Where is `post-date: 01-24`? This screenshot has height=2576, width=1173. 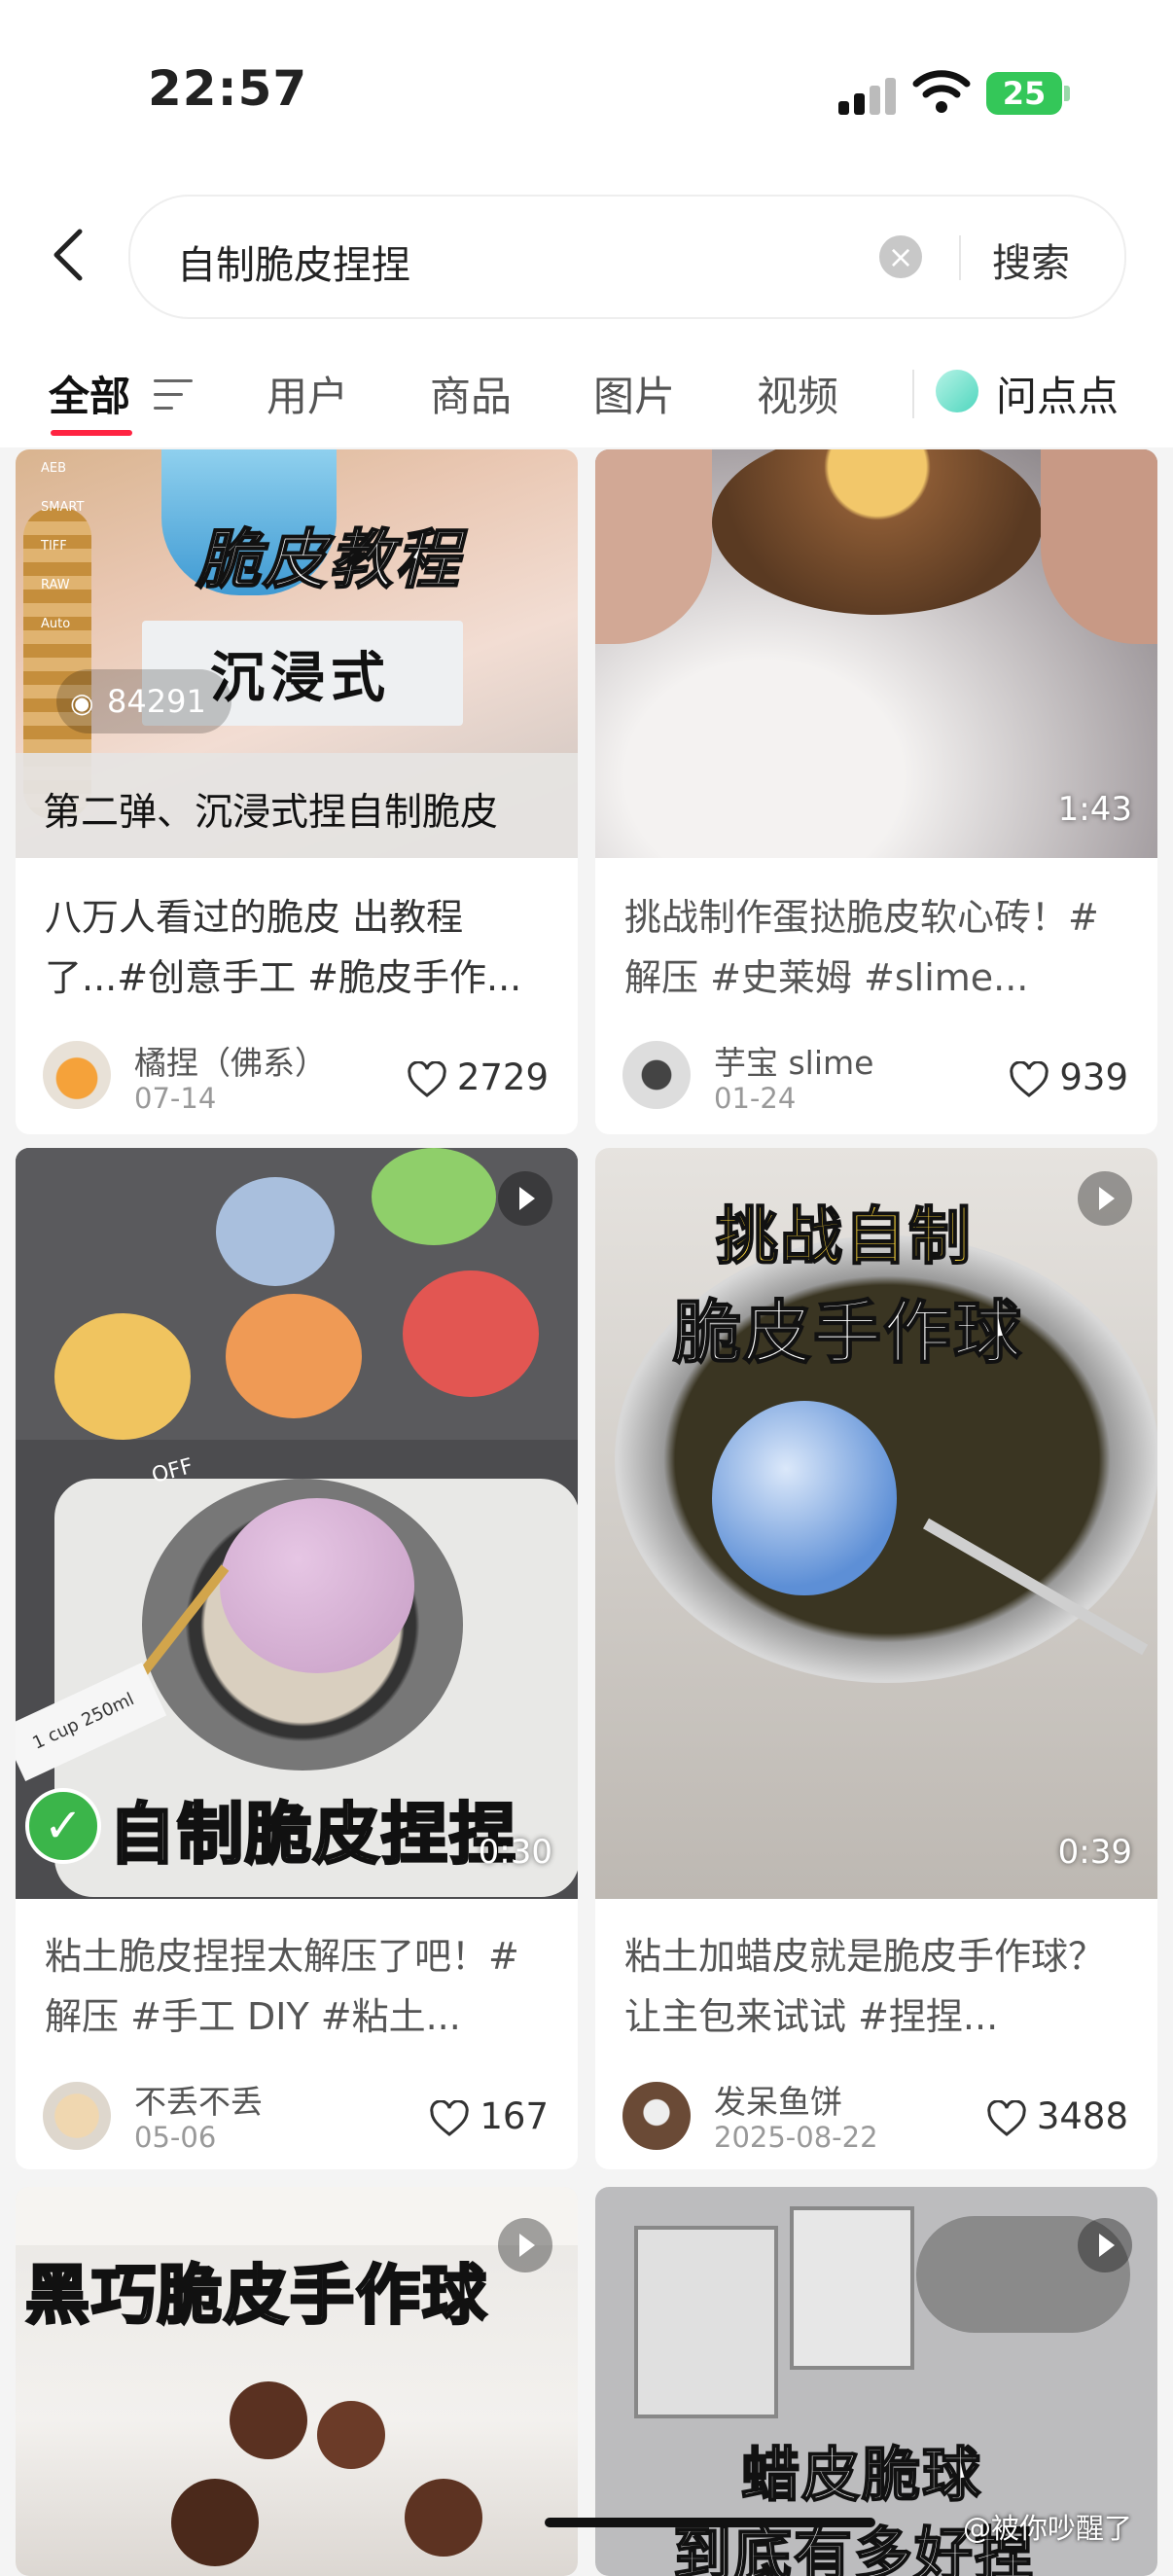
post-date: 01-24 is located at coordinates (755, 1098).